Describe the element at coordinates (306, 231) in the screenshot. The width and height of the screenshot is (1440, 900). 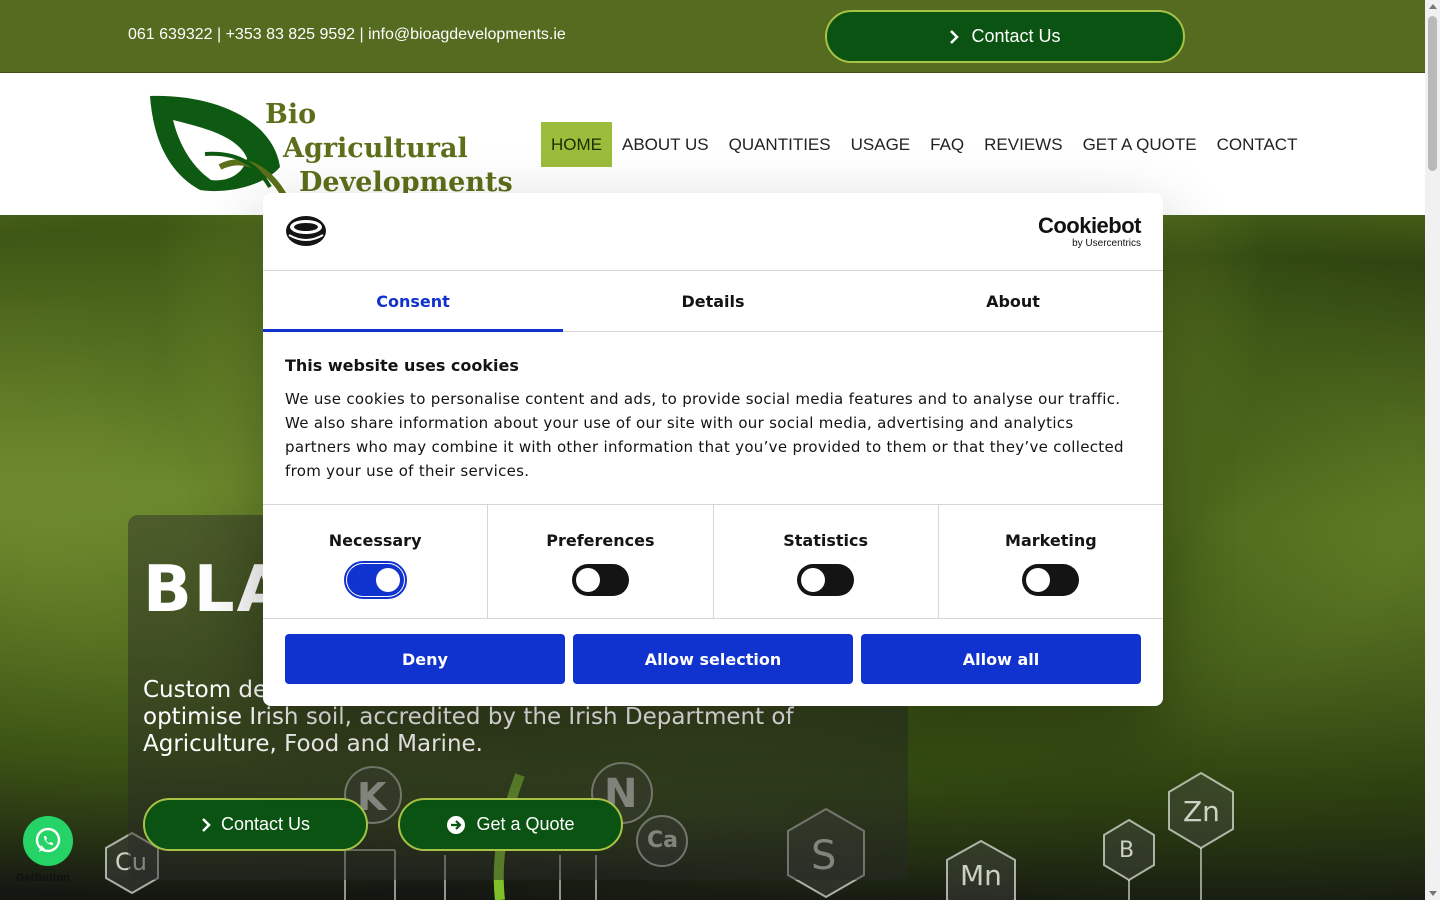
I see `cookie-icon` at that location.